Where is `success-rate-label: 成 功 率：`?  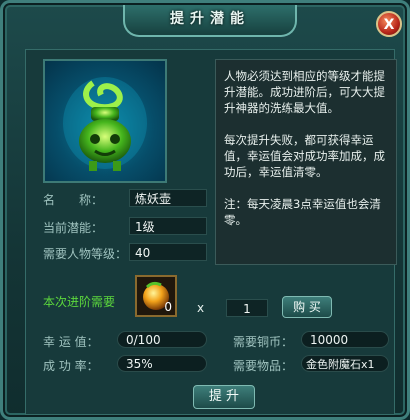
success-rate-label: 成 功 率： is located at coordinates (71, 366).